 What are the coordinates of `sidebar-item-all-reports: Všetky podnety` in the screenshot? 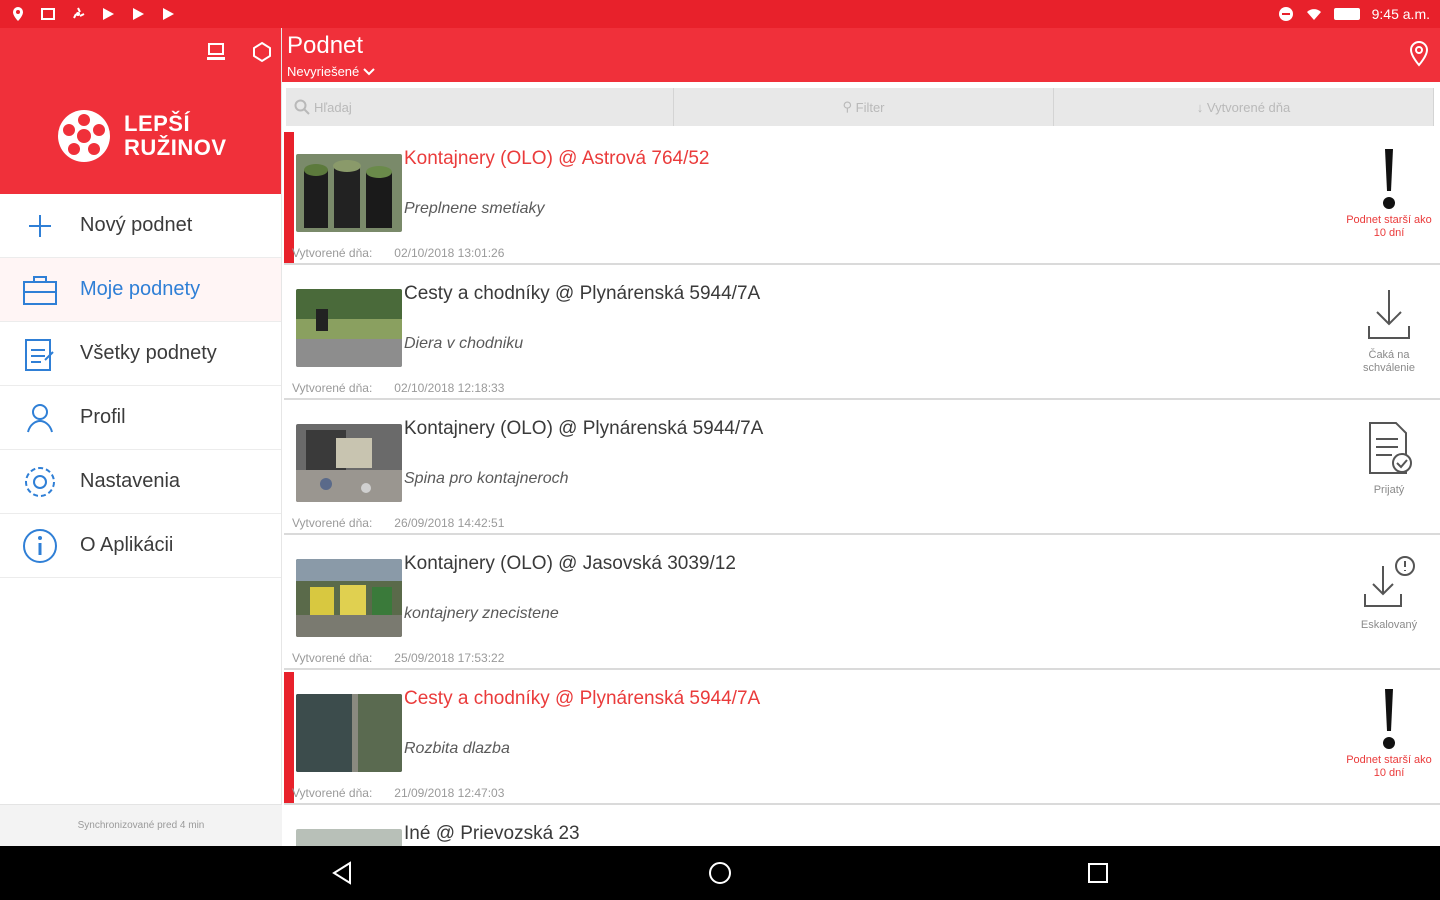 It's located at (140, 354).